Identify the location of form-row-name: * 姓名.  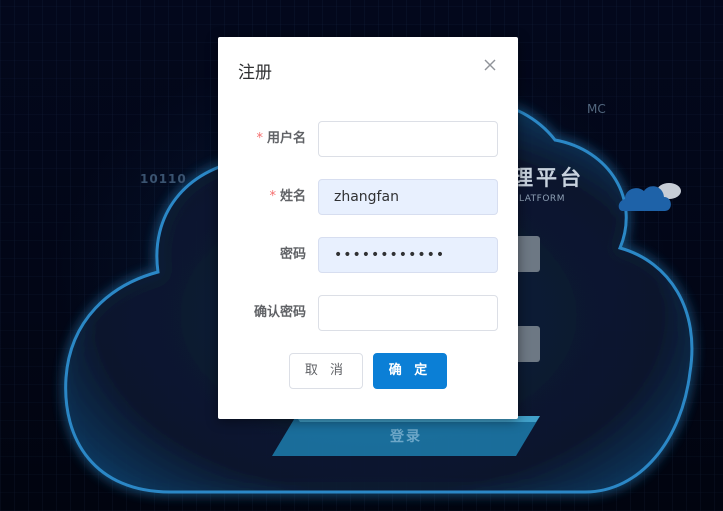
(368, 197).